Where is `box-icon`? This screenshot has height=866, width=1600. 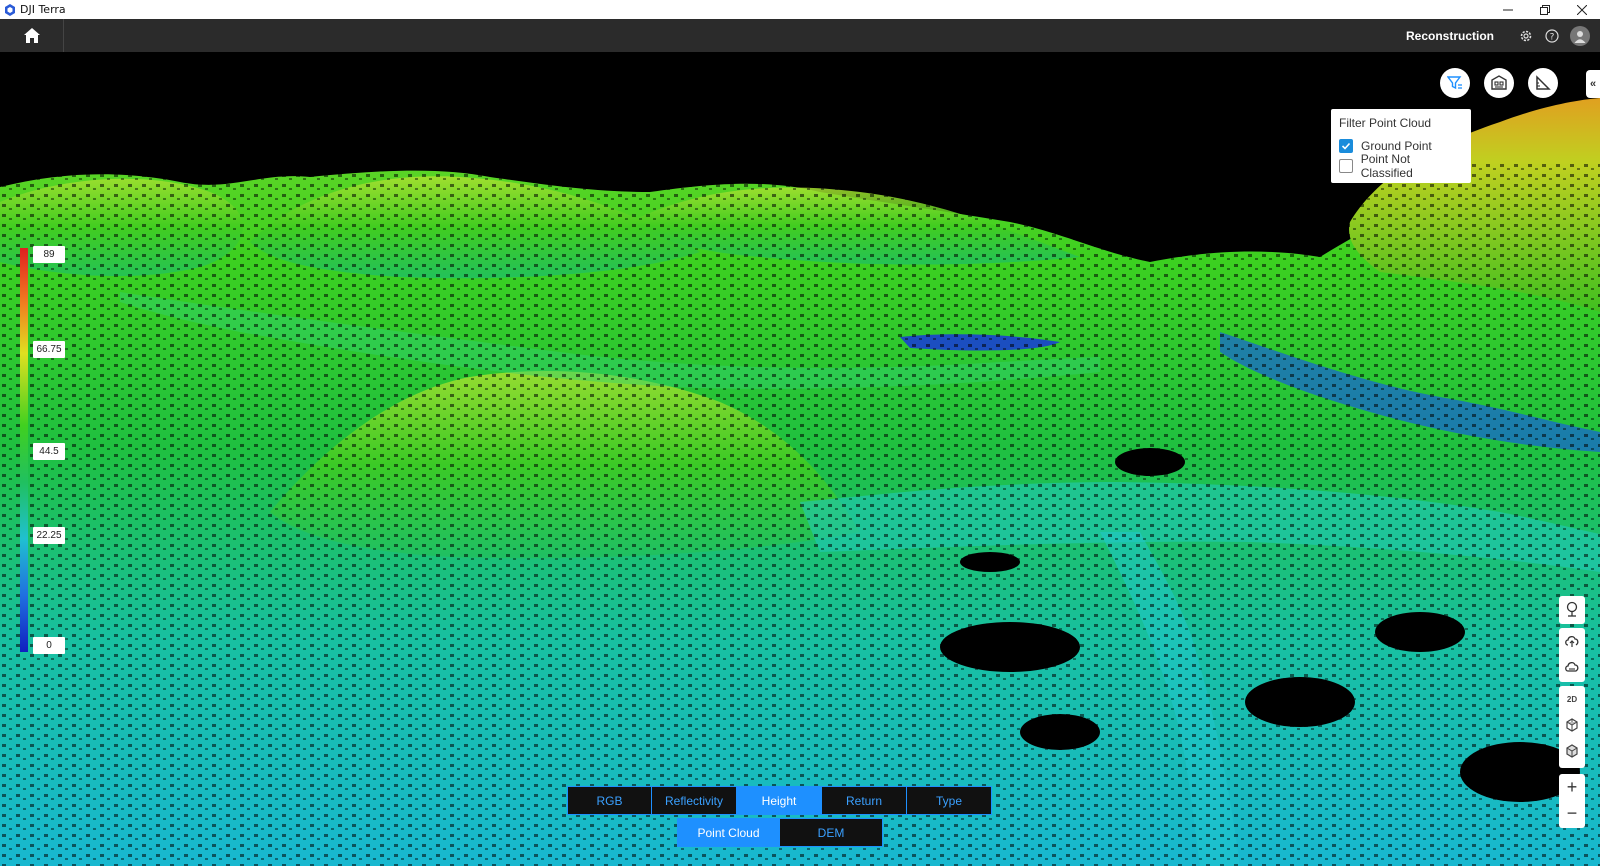 box-icon is located at coordinates (1572, 725).